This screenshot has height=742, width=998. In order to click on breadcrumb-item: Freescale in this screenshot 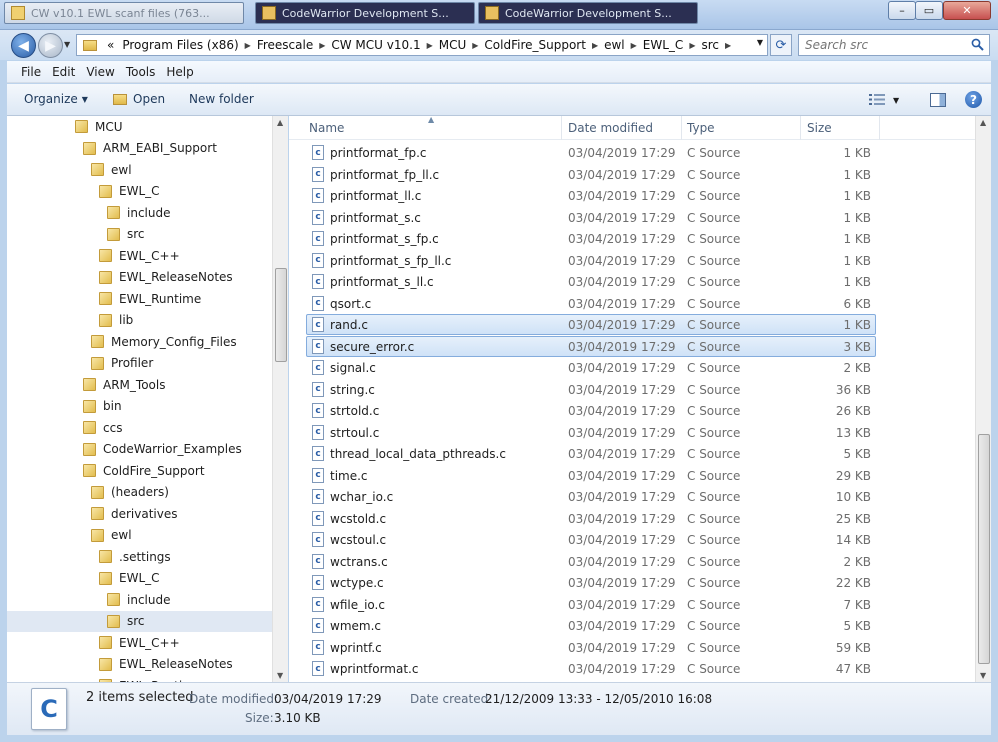, I will do `click(285, 45)`.